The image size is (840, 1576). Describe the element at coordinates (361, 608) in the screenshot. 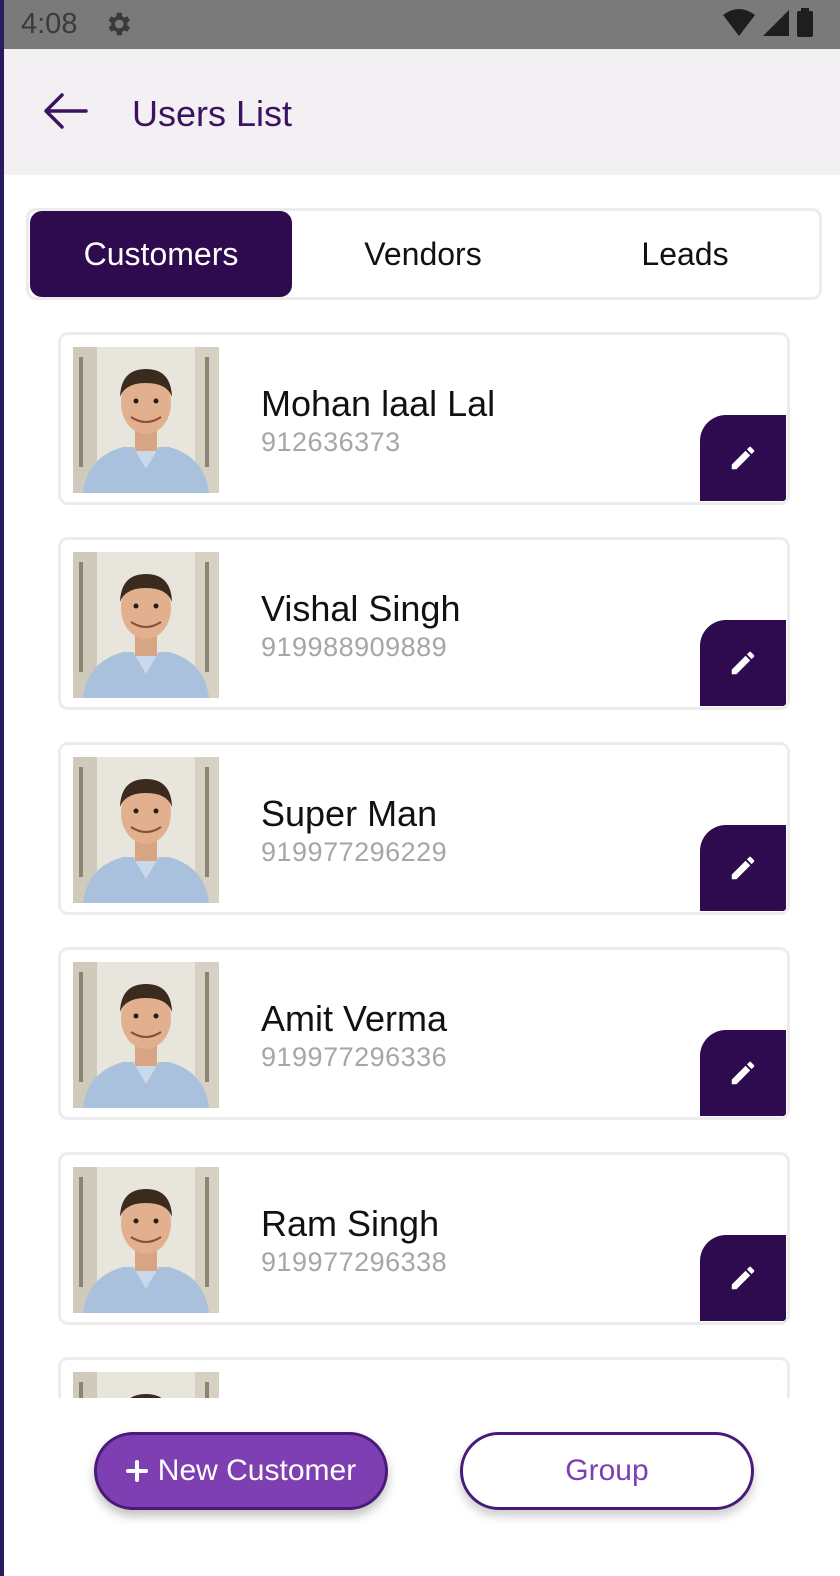

I see `user-name: Vishal Singh` at that location.